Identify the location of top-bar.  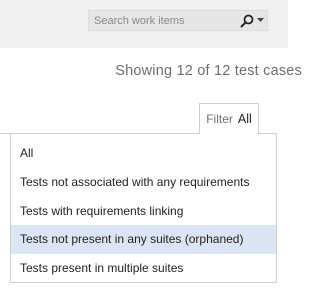
(144, 24).